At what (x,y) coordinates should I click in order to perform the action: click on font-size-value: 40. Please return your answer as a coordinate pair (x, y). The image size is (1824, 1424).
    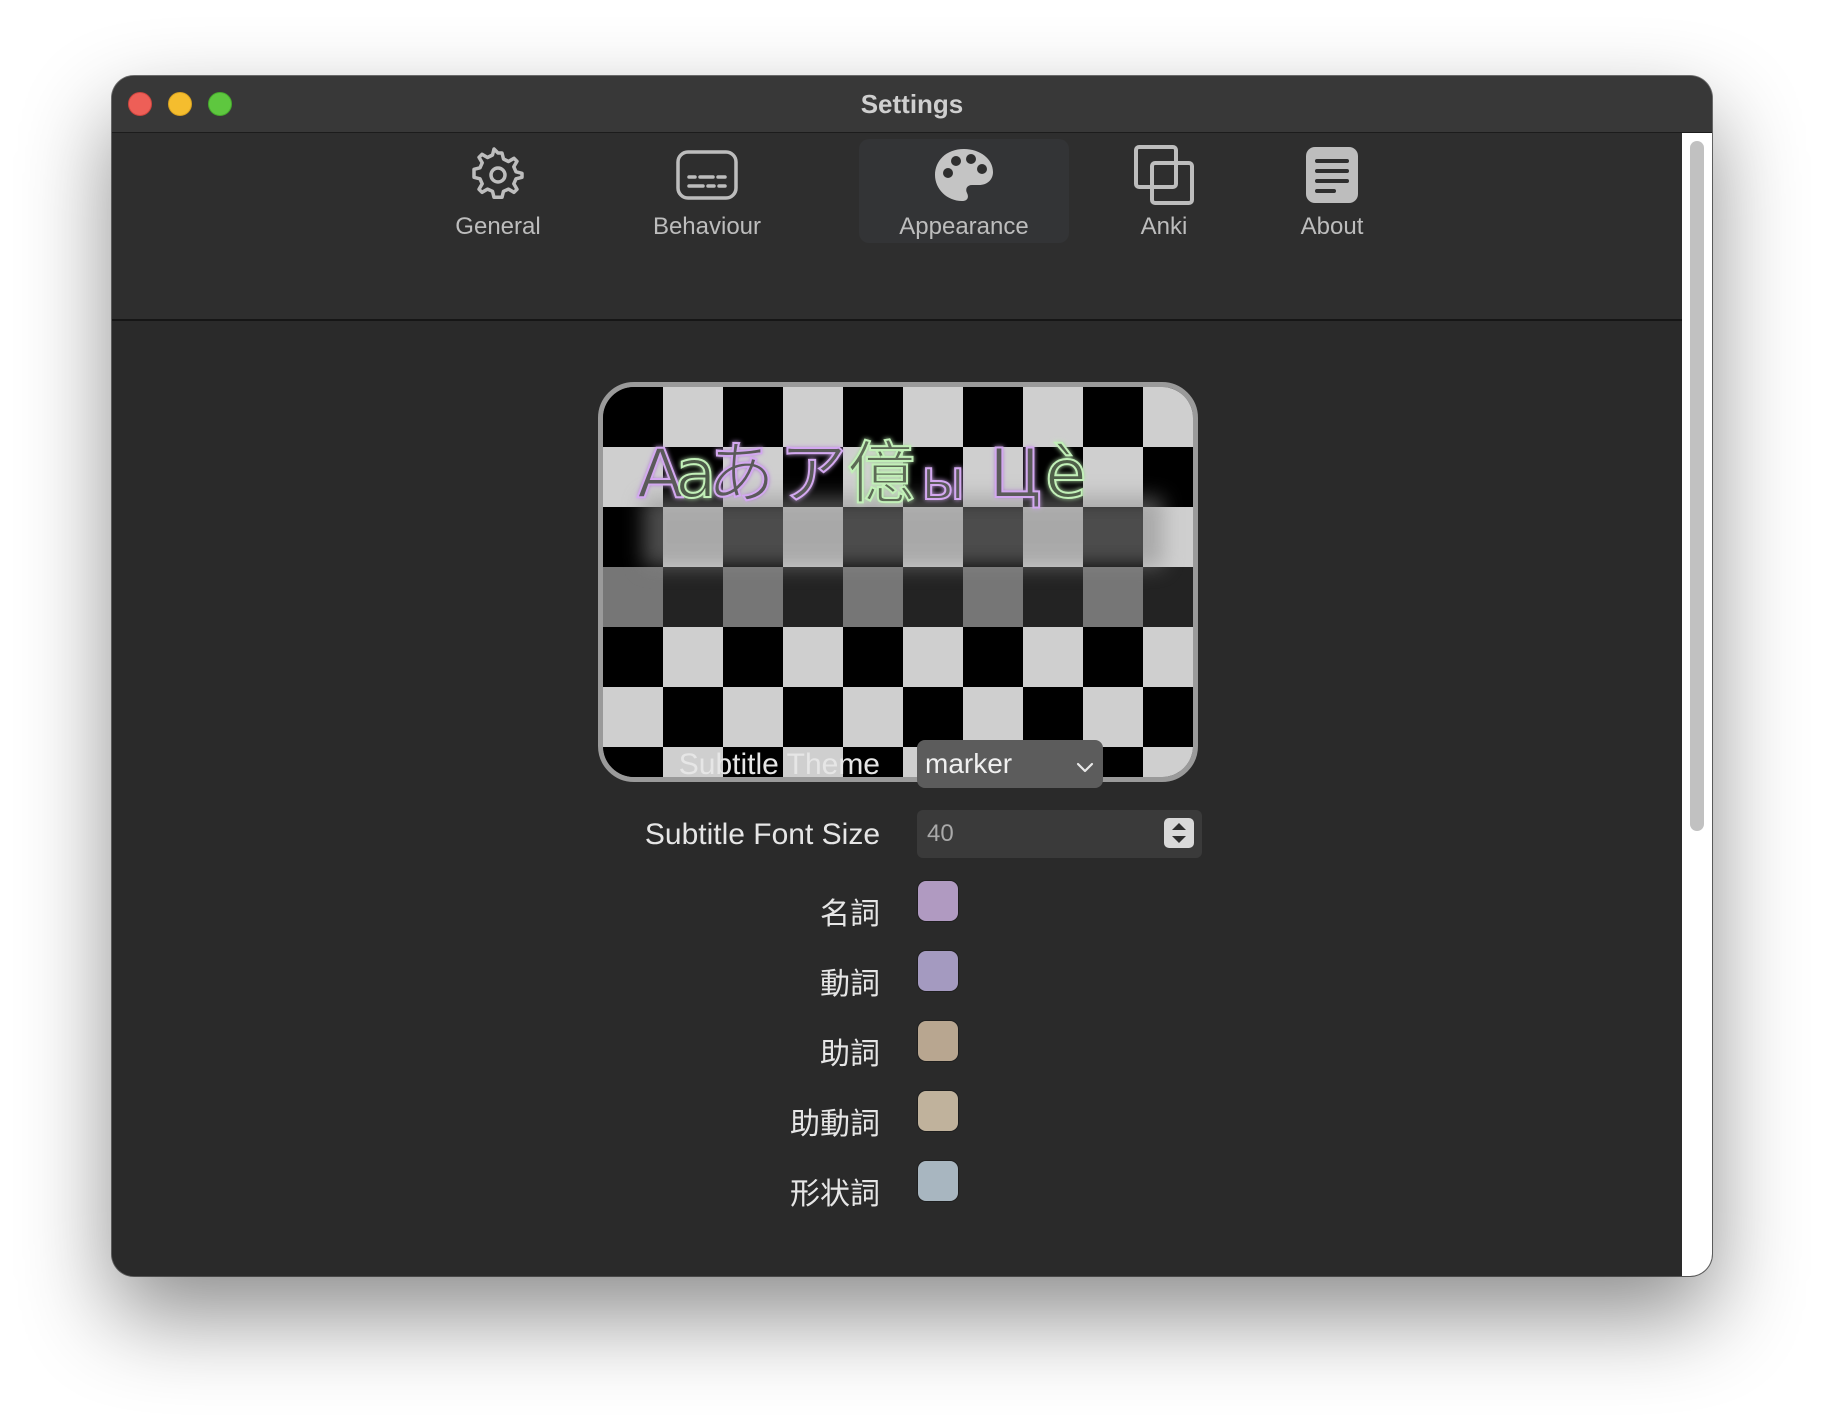
    Looking at the image, I should click on (940, 833).